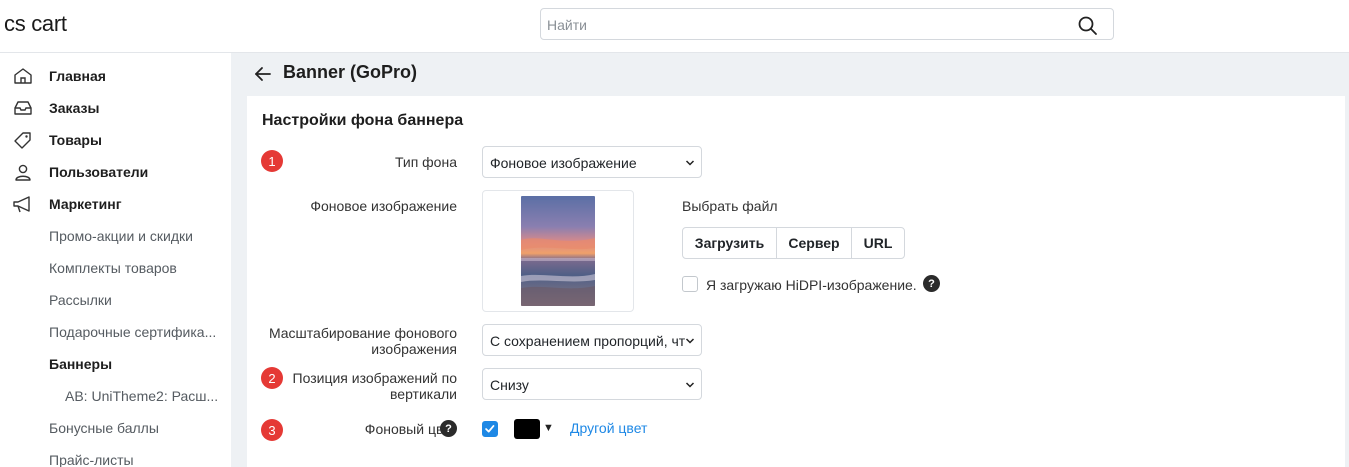 Image resolution: width=1349 pixels, height=467 pixels. What do you see at coordinates (878, 243) in the screenshot?
I see `url-button: URL` at bounding box center [878, 243].